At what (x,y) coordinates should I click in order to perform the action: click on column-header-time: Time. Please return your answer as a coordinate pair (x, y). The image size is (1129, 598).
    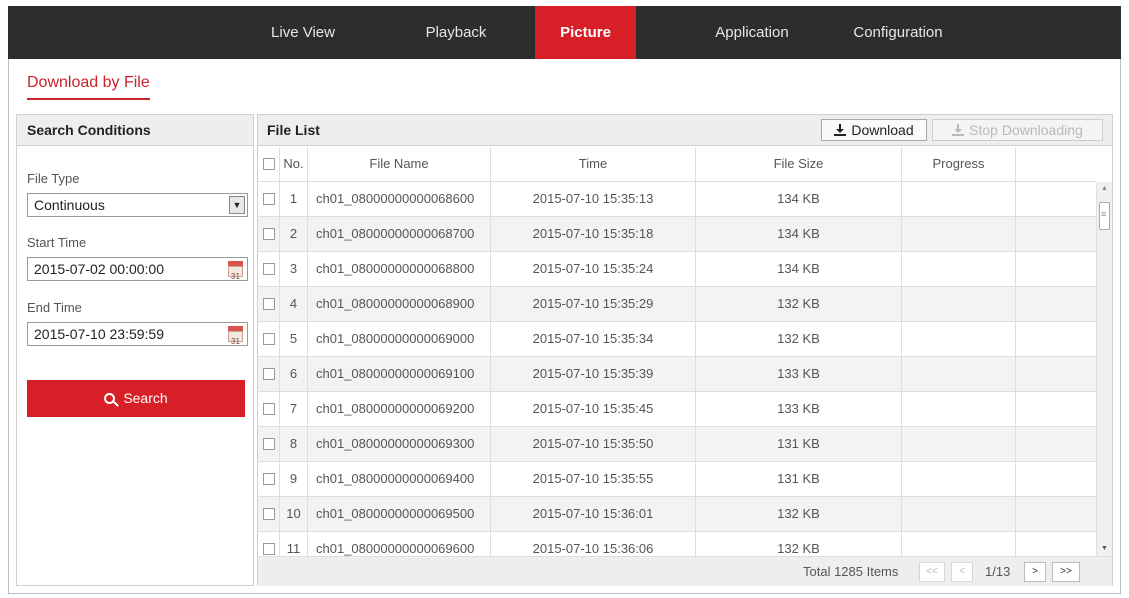
    Looking at the image, I should click on (593, 164).